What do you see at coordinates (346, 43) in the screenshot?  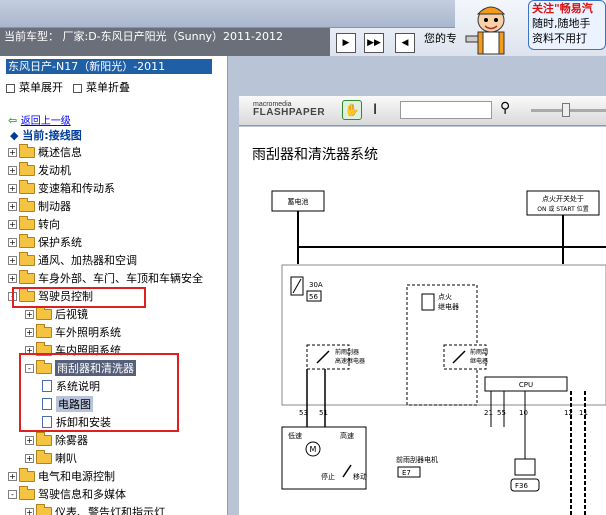 I see `play-icon: ▶` at bounding box center [346, 43].